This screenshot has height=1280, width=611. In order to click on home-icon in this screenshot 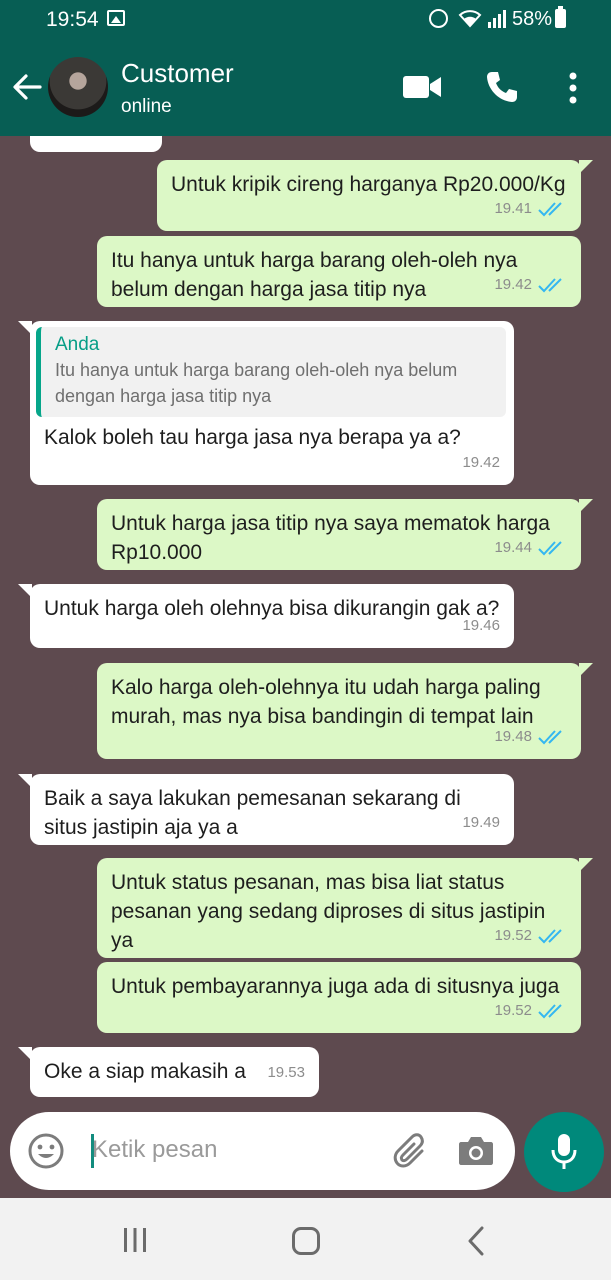, I will do `click(306, 1241)`.